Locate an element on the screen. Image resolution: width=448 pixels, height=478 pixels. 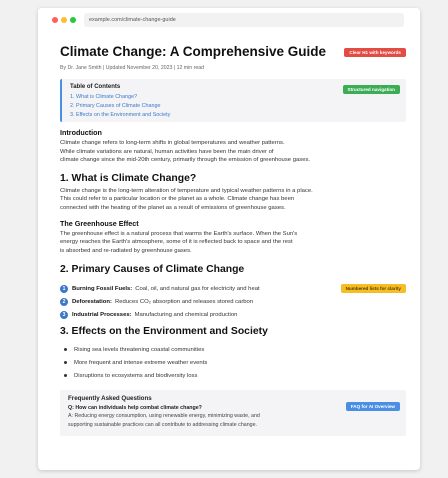
faq-annotation-badge: FAQ for AI Overview is located at coordinates (372, 407).